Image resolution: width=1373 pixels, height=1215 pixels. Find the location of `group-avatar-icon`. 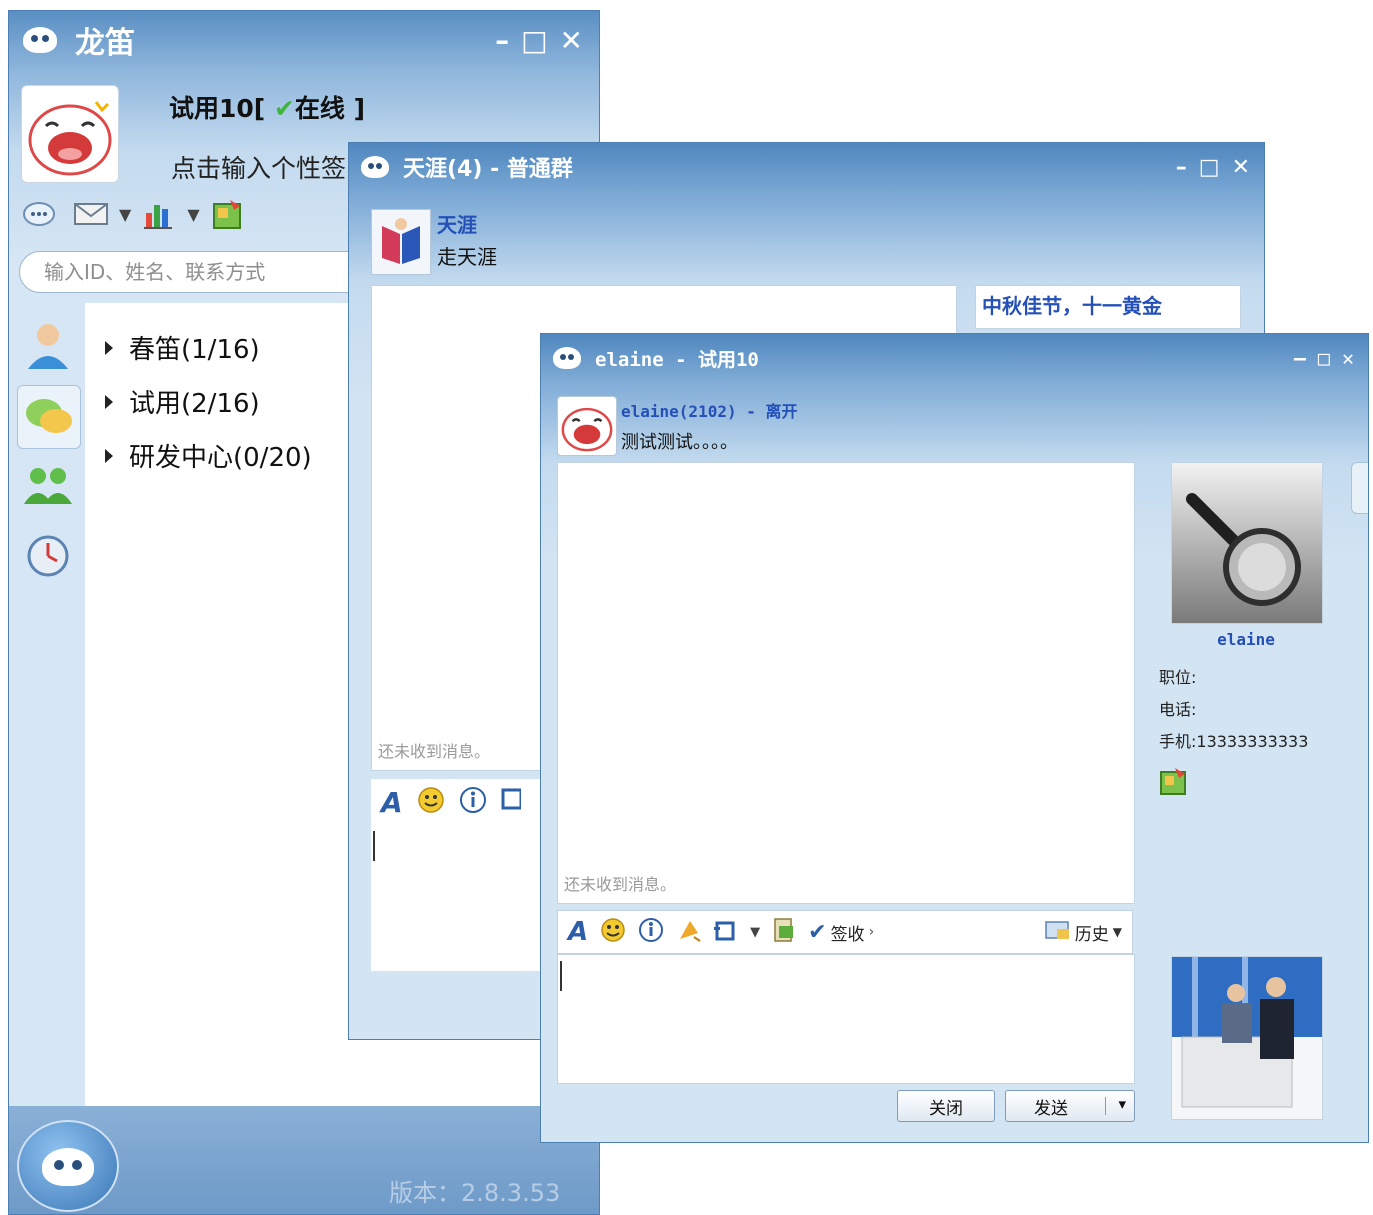

group-avatar-icon is located at coordinates (401, 241).